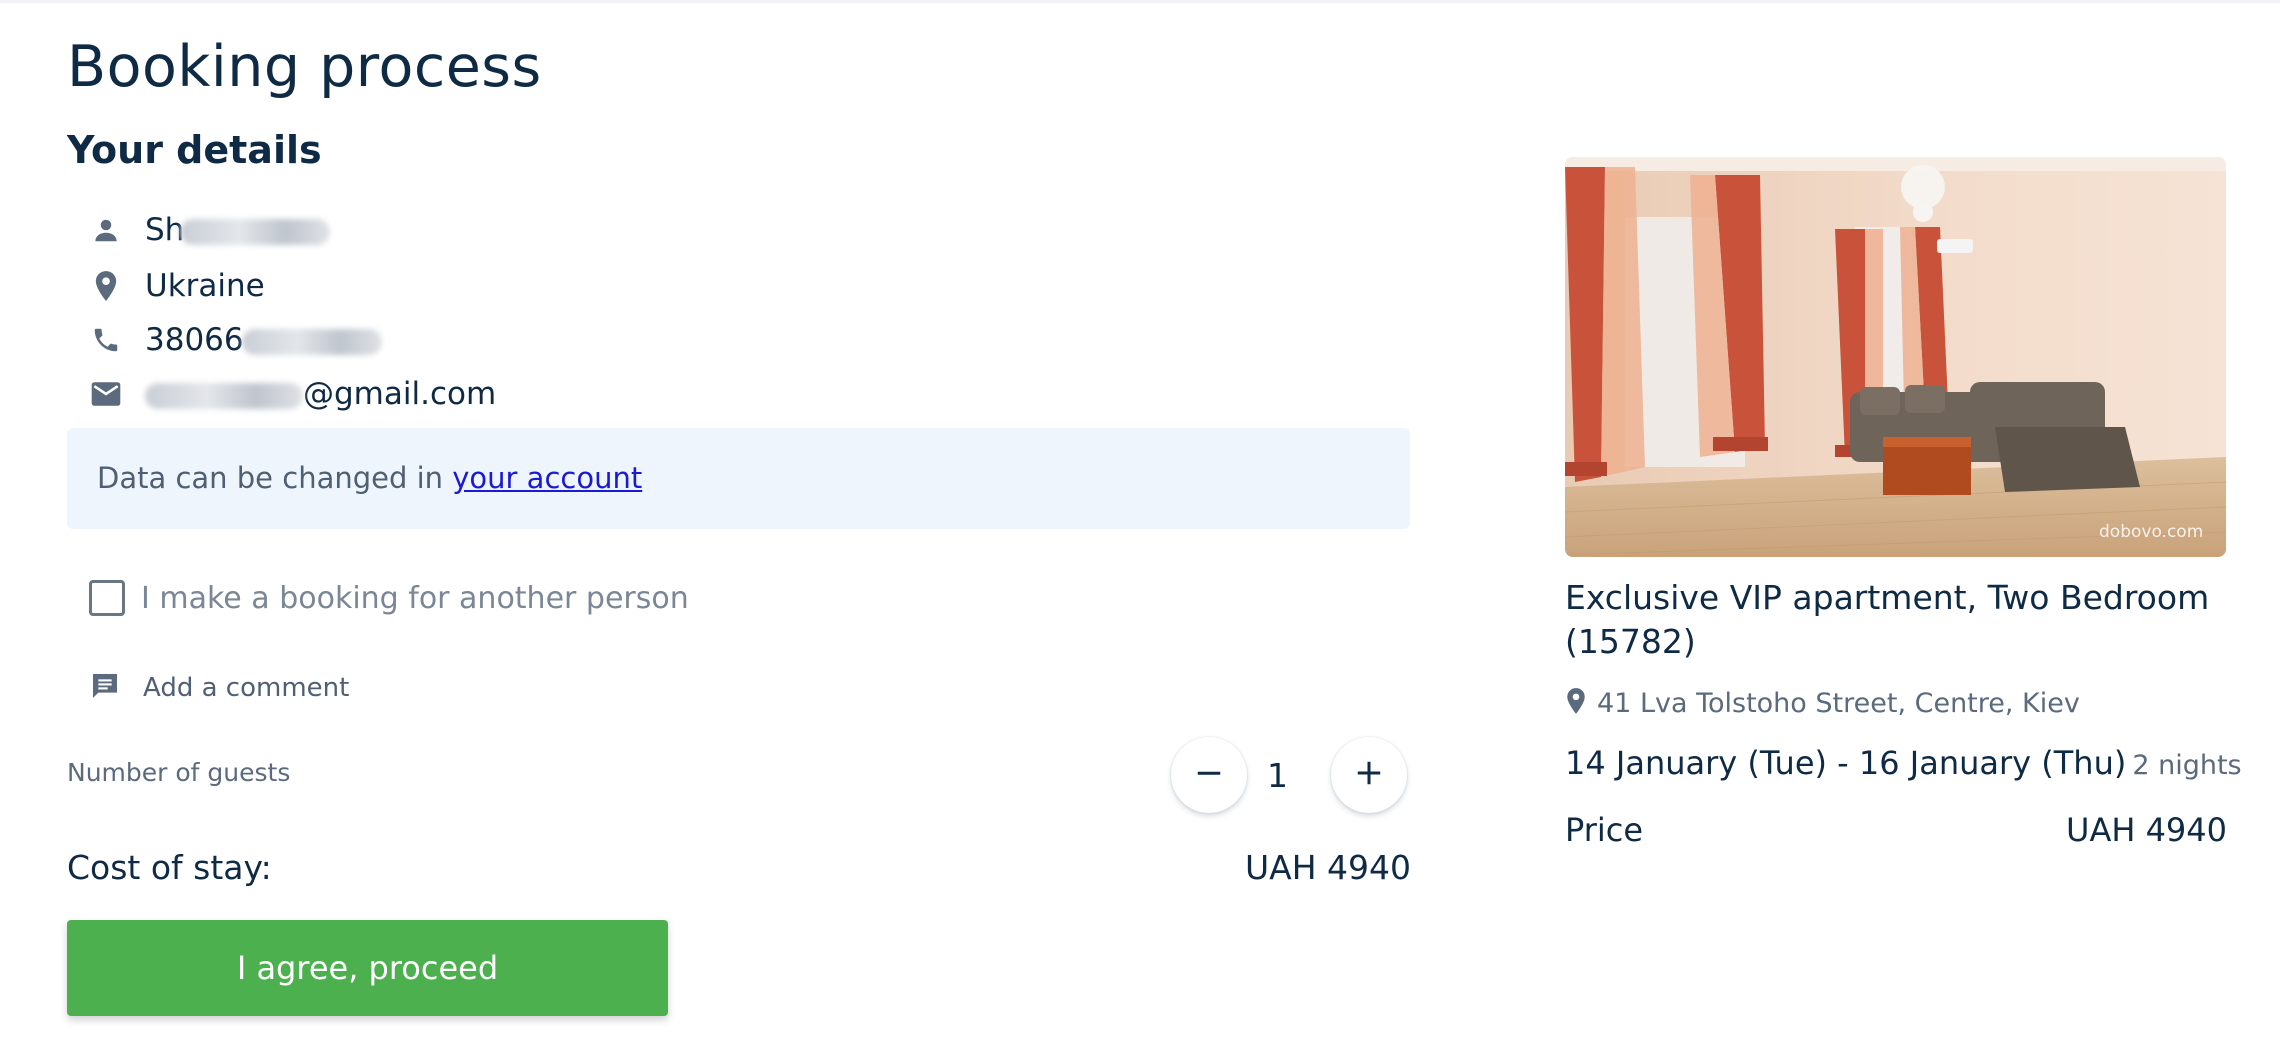 The width and height of the screenshot is (2280, 1062). What do you see at coordinates (205, 286) in the screenshot?
I see `user-country: Ukraine` at bounding box center [205, 286].